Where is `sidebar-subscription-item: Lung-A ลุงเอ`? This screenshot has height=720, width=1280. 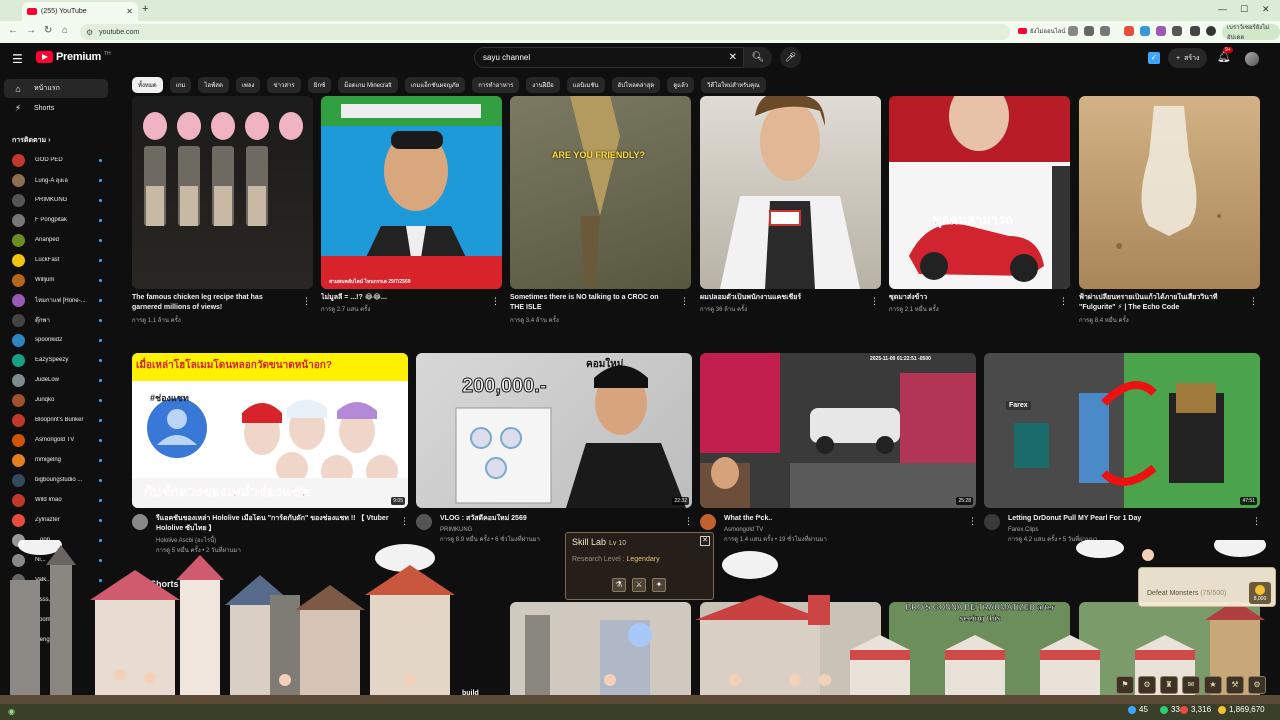 sidebar-subscription-item: Lung-A ลุงเอ is located at coordinates (57, 180).